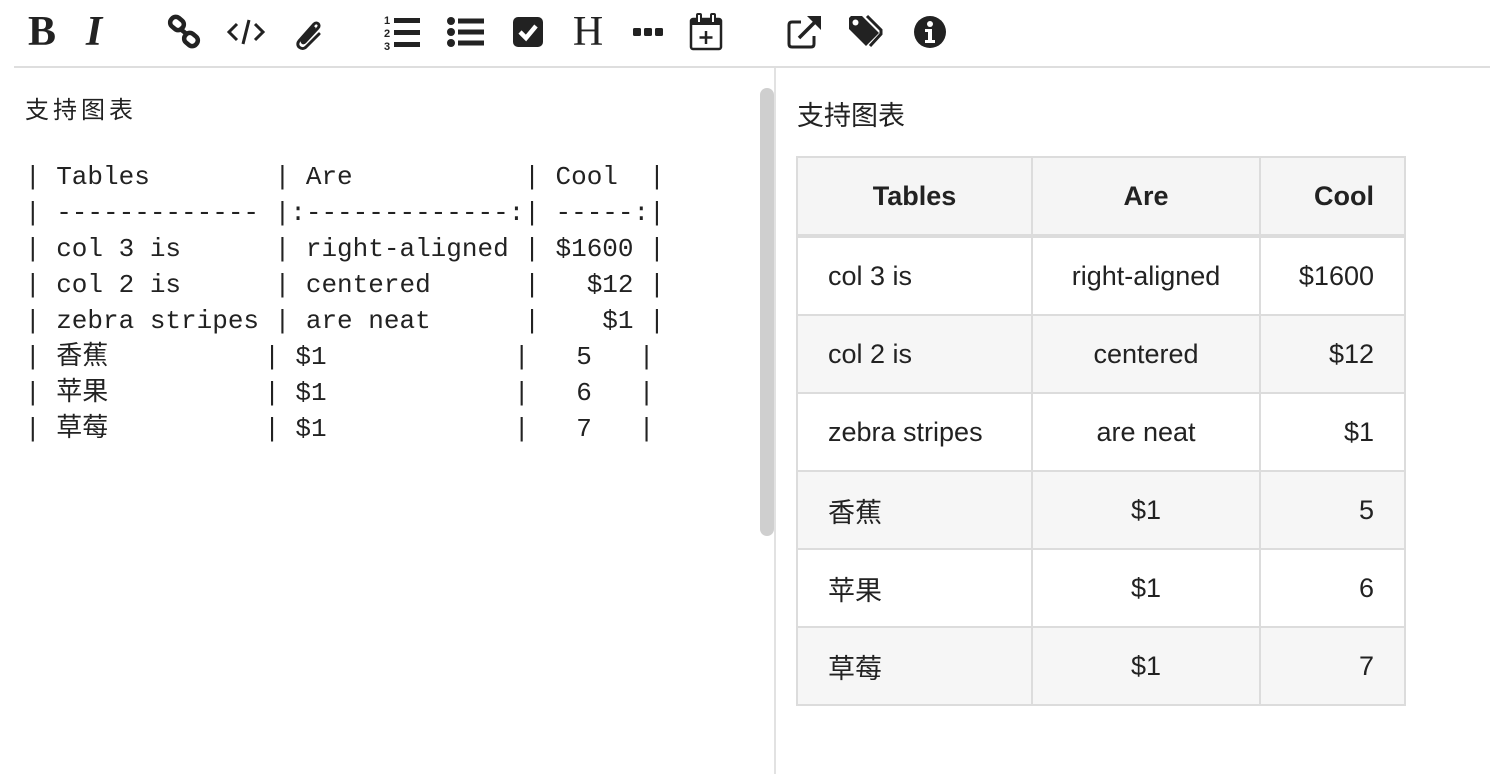 The height and width of the screenshot is (774, 1490). I want to click on attachment-button, so click(308, 32).